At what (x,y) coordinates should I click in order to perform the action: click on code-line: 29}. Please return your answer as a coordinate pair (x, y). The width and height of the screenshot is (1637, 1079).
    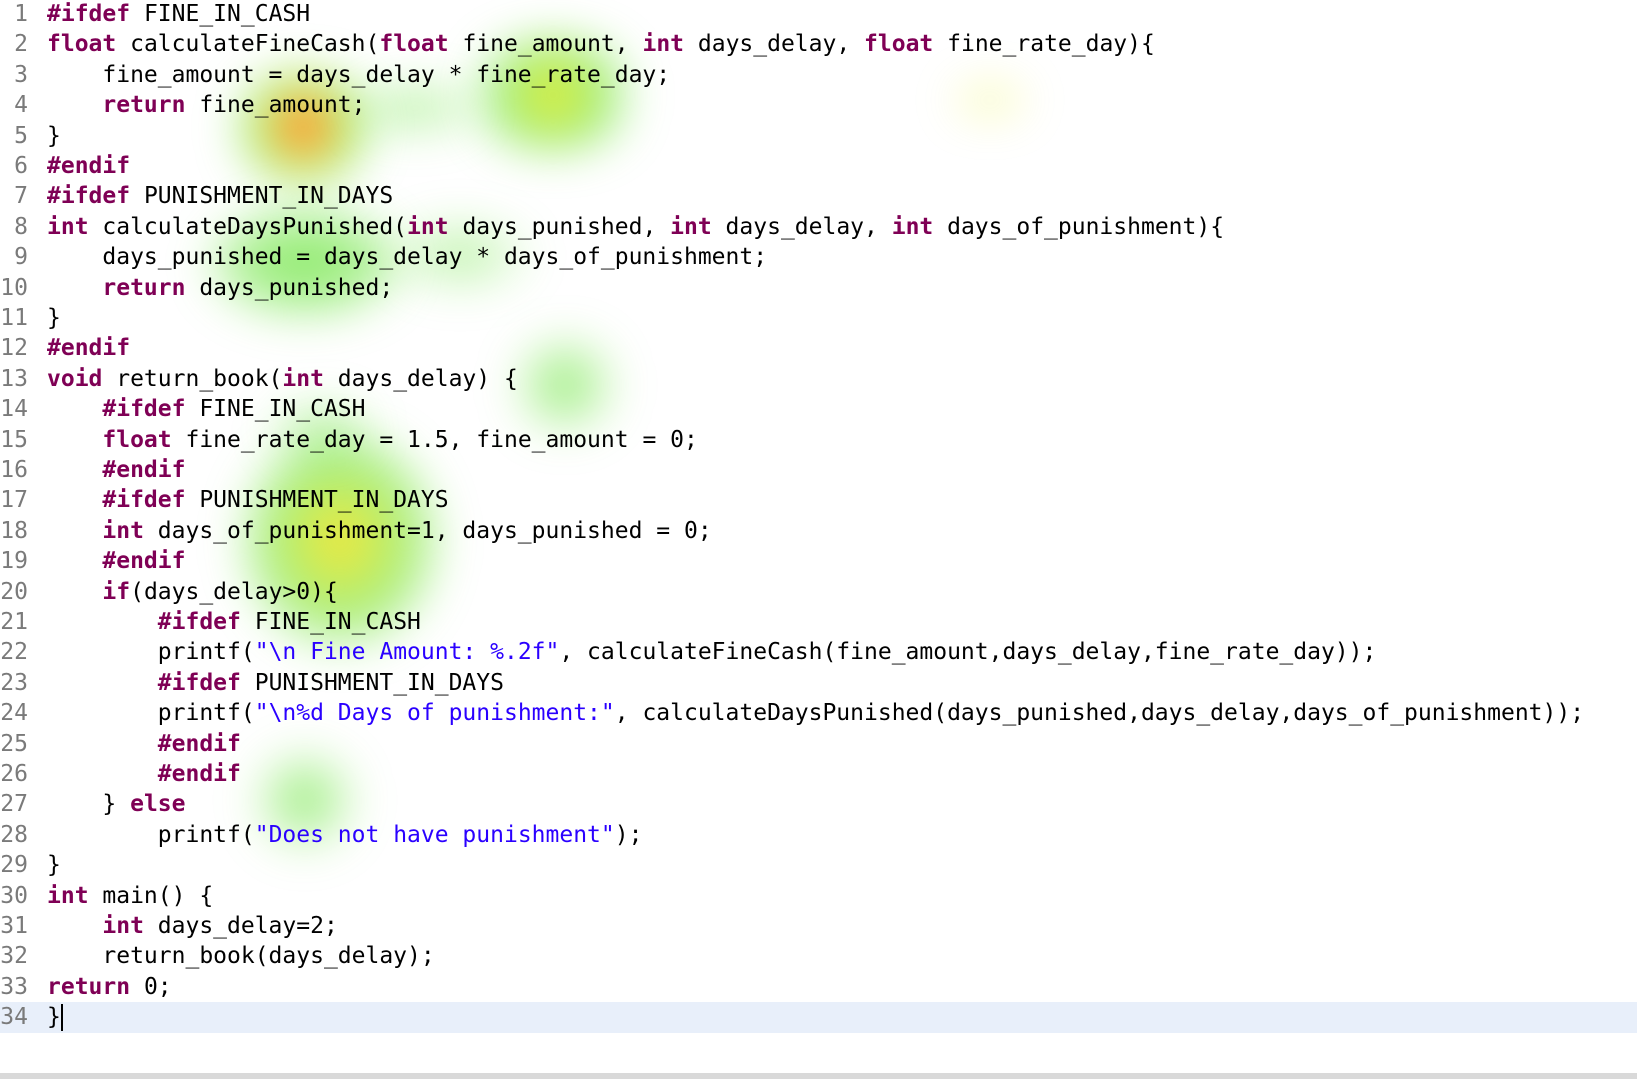
    Looking at the image, I should click on (818, 865).